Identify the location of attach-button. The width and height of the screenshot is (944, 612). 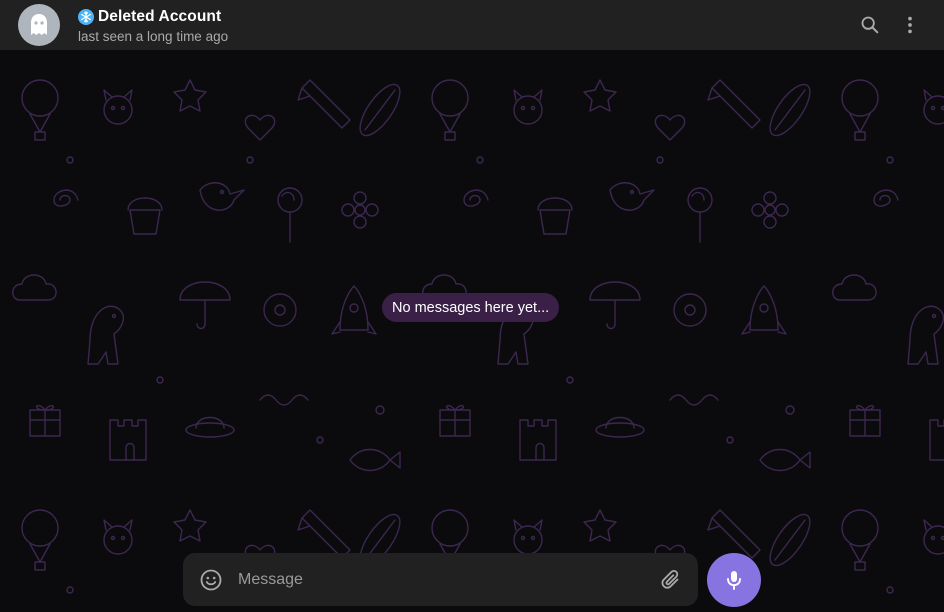
(672, 580).